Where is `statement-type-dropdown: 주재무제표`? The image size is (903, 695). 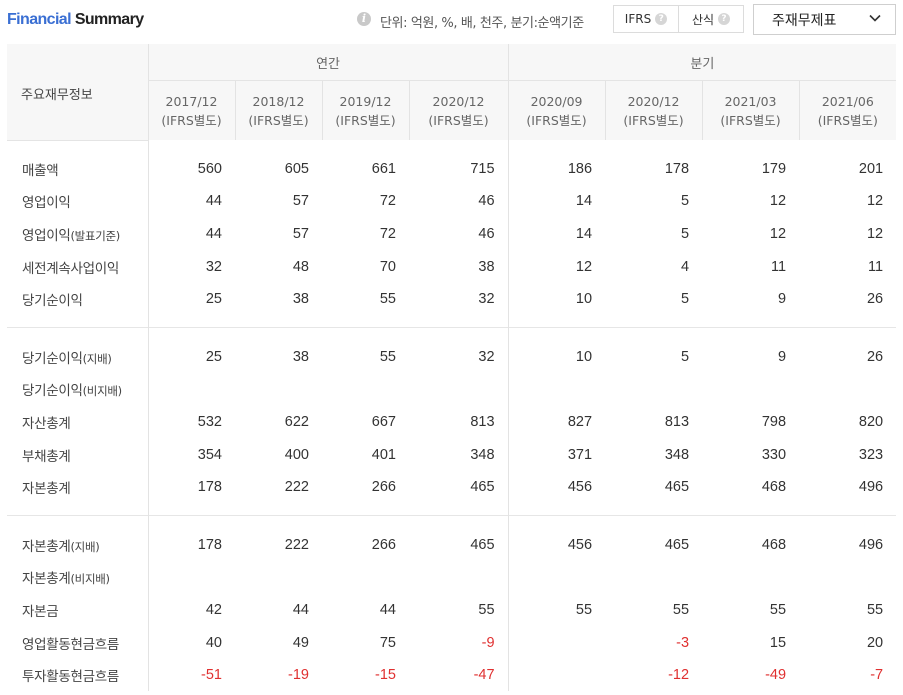 statement-type-dropdown: 주재무제표 is located at coordinates (824, 19).